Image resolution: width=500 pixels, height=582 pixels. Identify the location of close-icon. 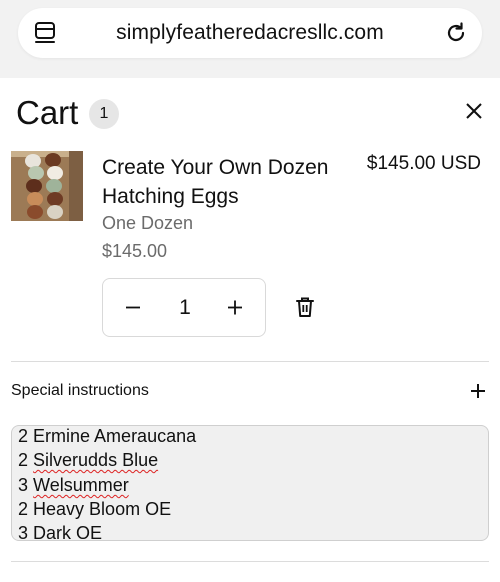
(474, 111).